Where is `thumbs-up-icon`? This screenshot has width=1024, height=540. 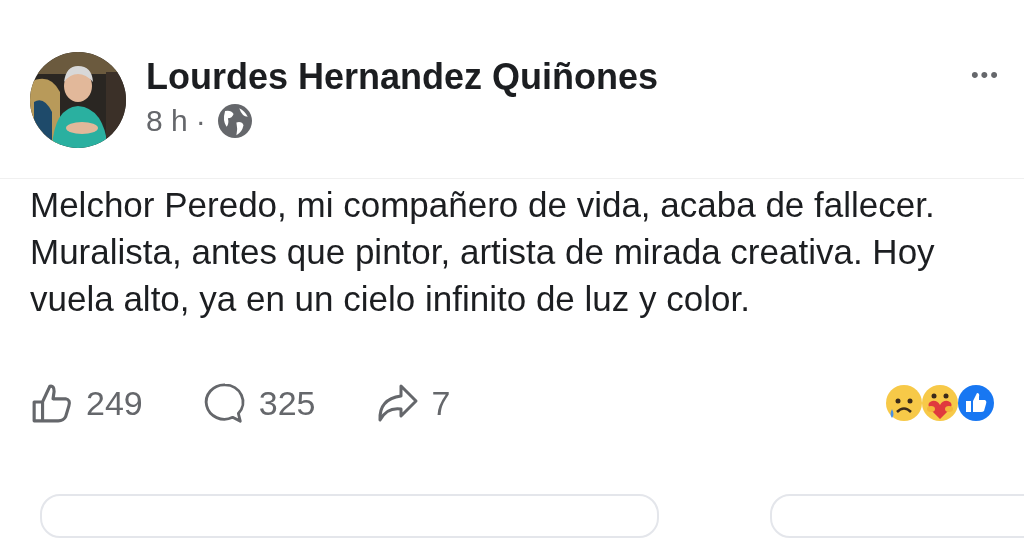 thumbs-up-icon is located at coordinates (52, 403).